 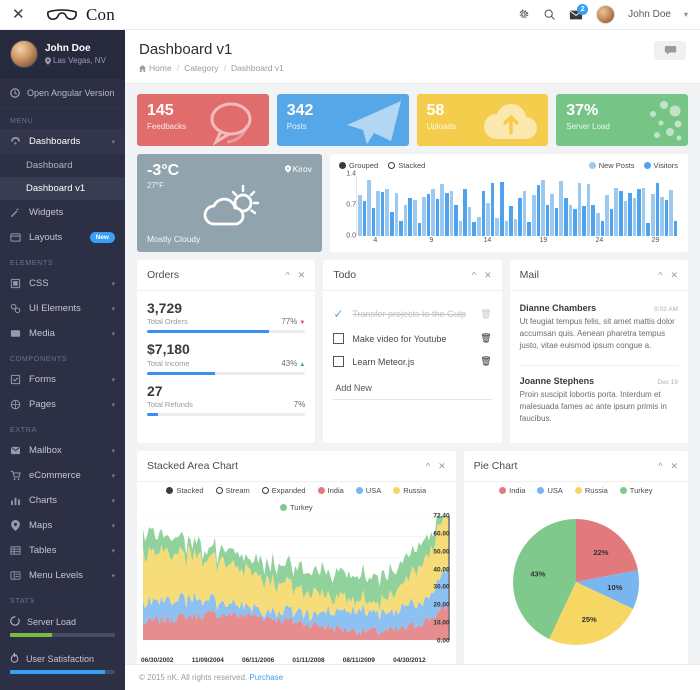 What do you see at coordinates (62, 141) in the screenshot?
I see `sidebar-item-dashboards: Dashboards ▾` at bounding box center [62, 141].